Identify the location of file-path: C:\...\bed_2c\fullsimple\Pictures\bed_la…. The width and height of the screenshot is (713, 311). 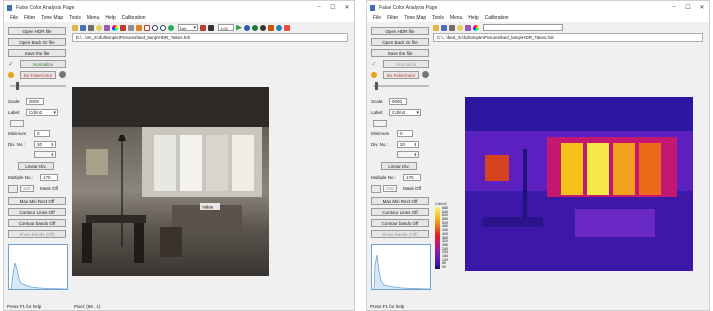
(568, 37).